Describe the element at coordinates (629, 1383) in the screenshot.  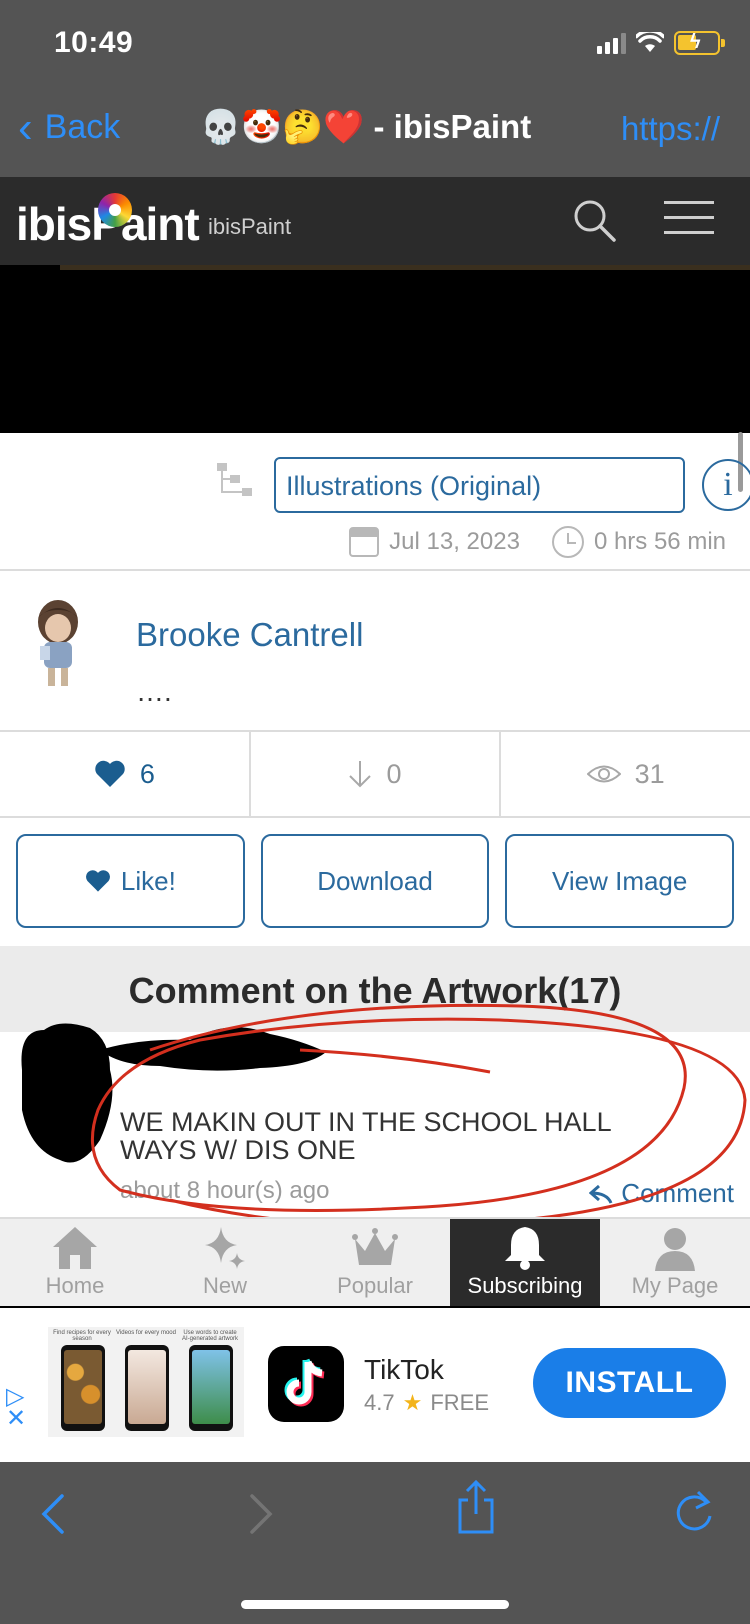
I see `install-button: INSTALL` at that location.